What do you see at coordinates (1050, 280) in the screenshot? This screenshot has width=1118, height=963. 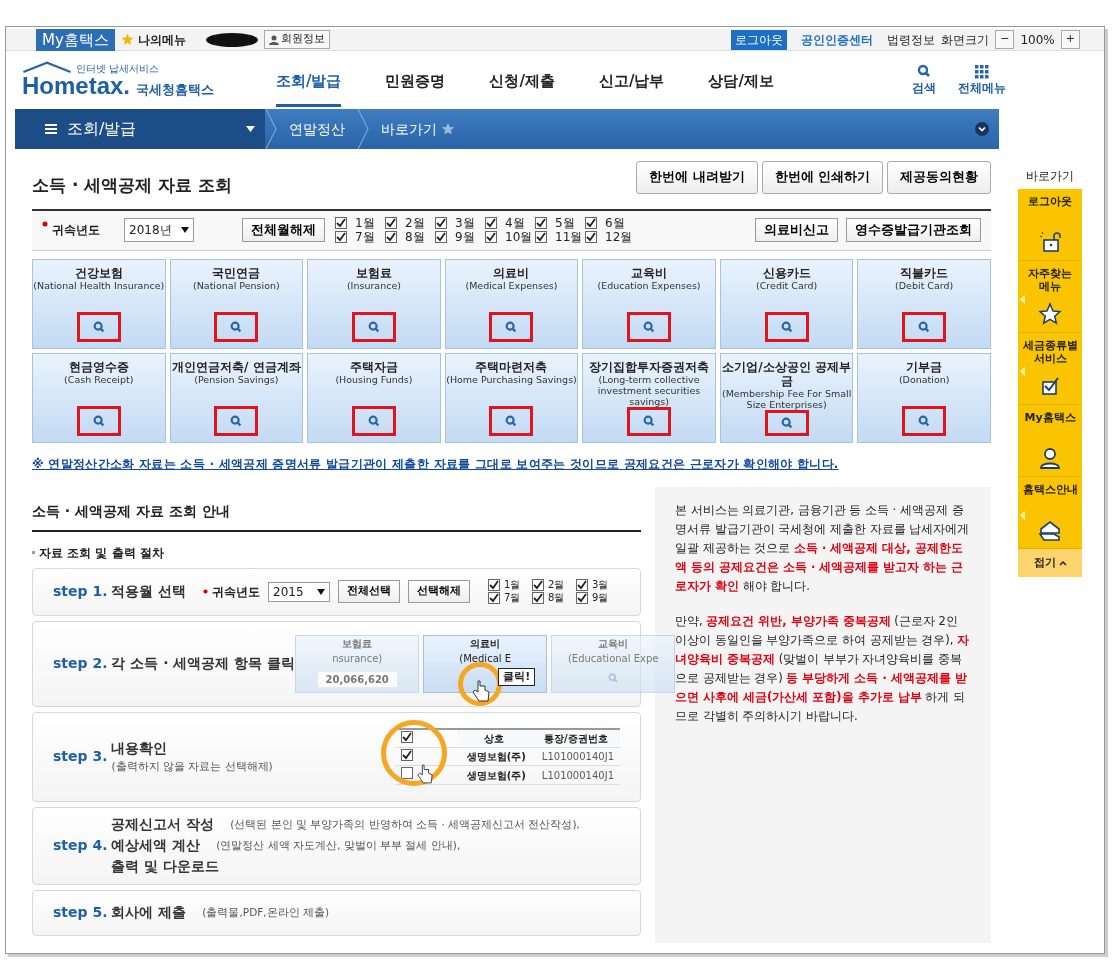 I see `quick-menu-label: 자주찾는 메뉴` at bounding box center [1050, 280].